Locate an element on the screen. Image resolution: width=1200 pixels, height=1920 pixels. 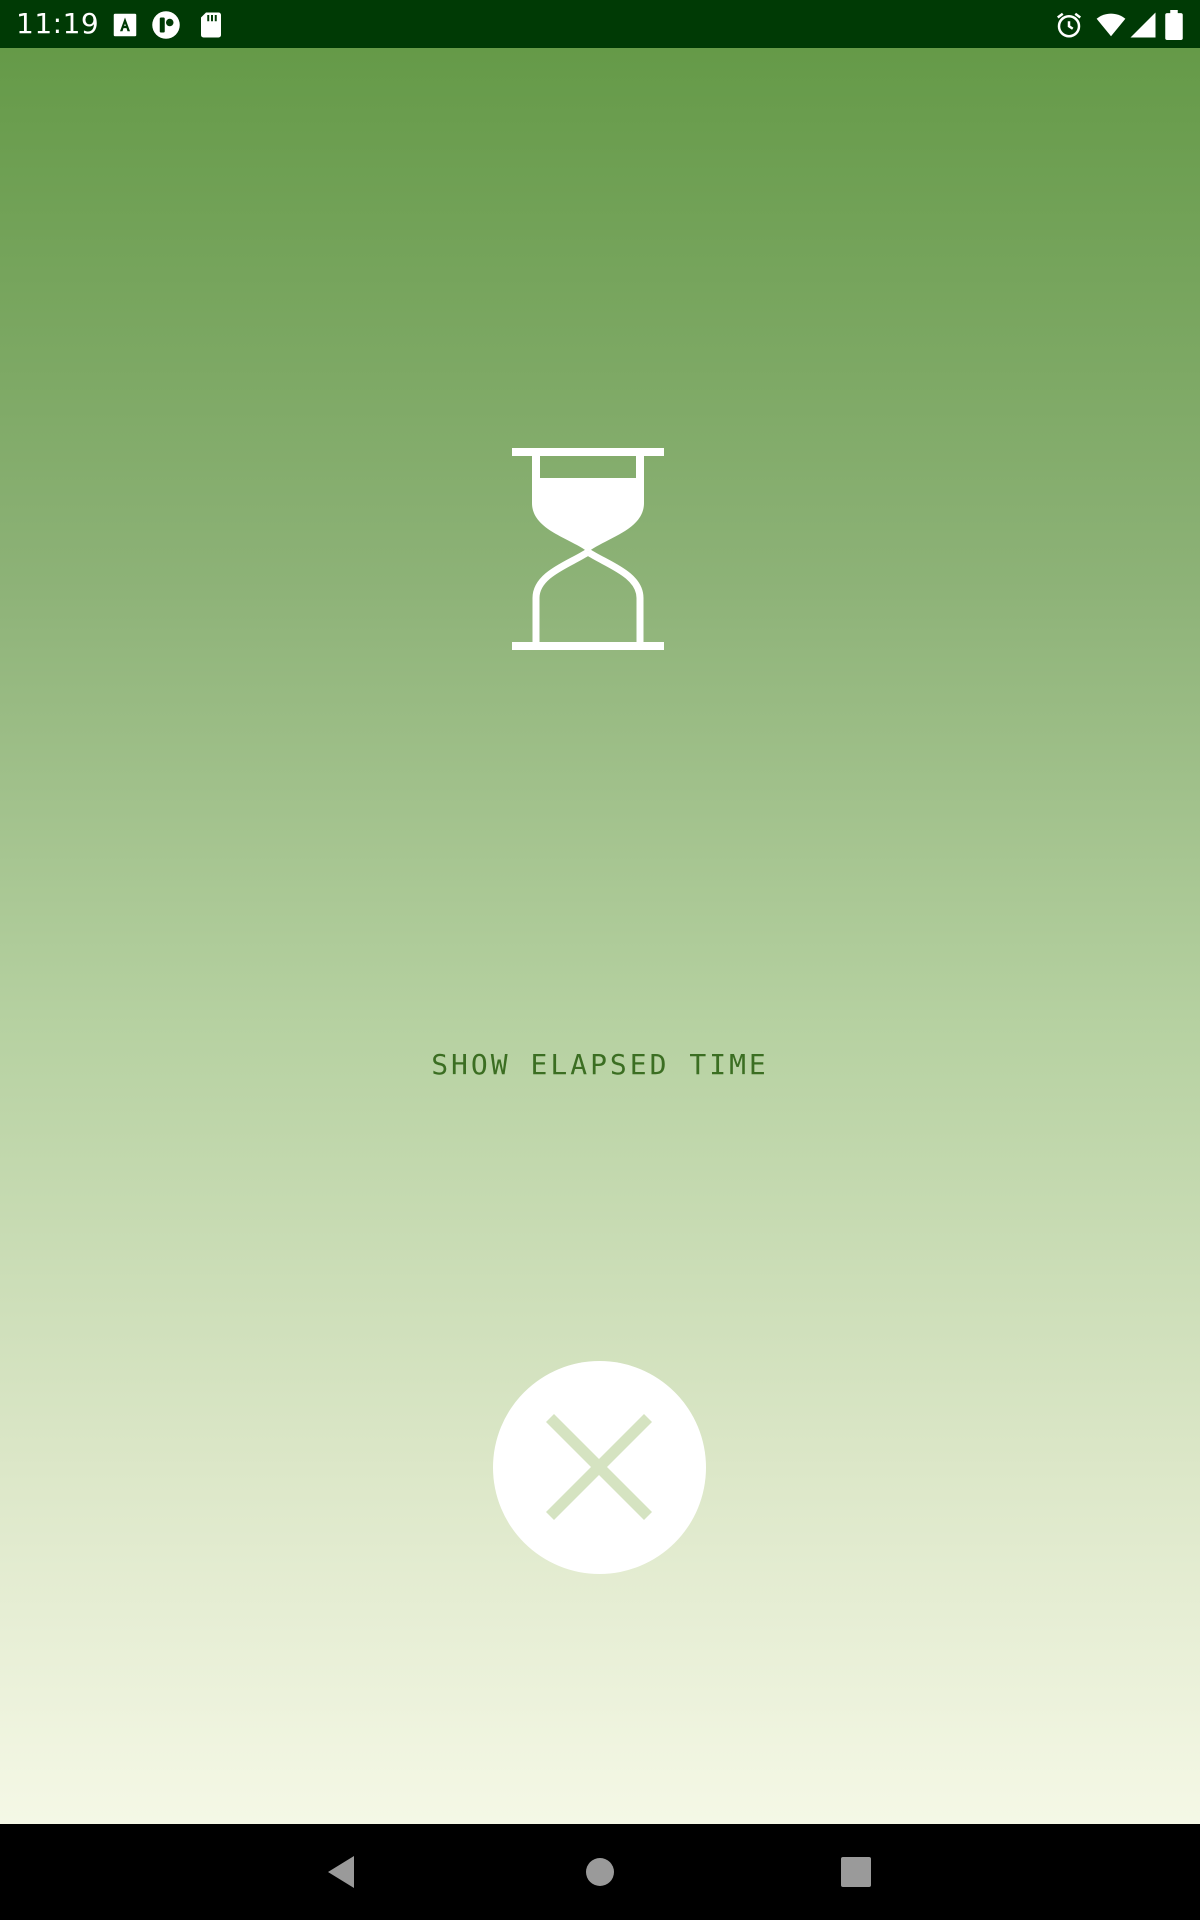
signal-icon is located at coordinates (1143, 25).